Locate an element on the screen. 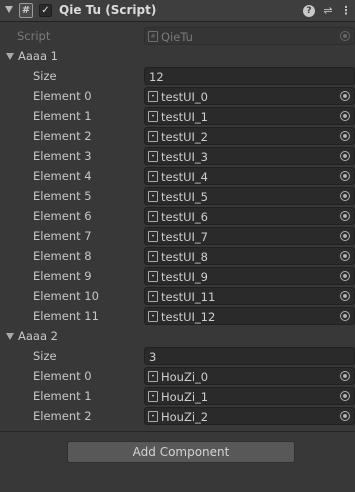 The width and height of the screenshot is (355, 492). object-value: testUI_9 is located at coordinates (184, 277).